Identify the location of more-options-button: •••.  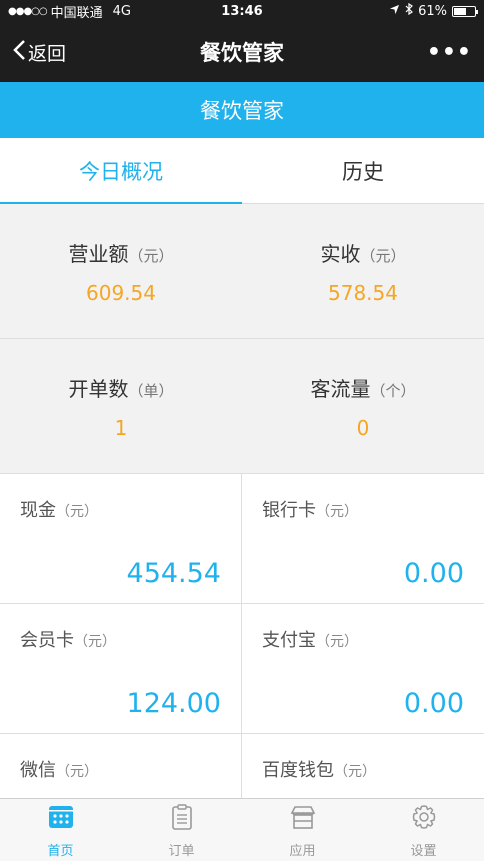
(449, 52).